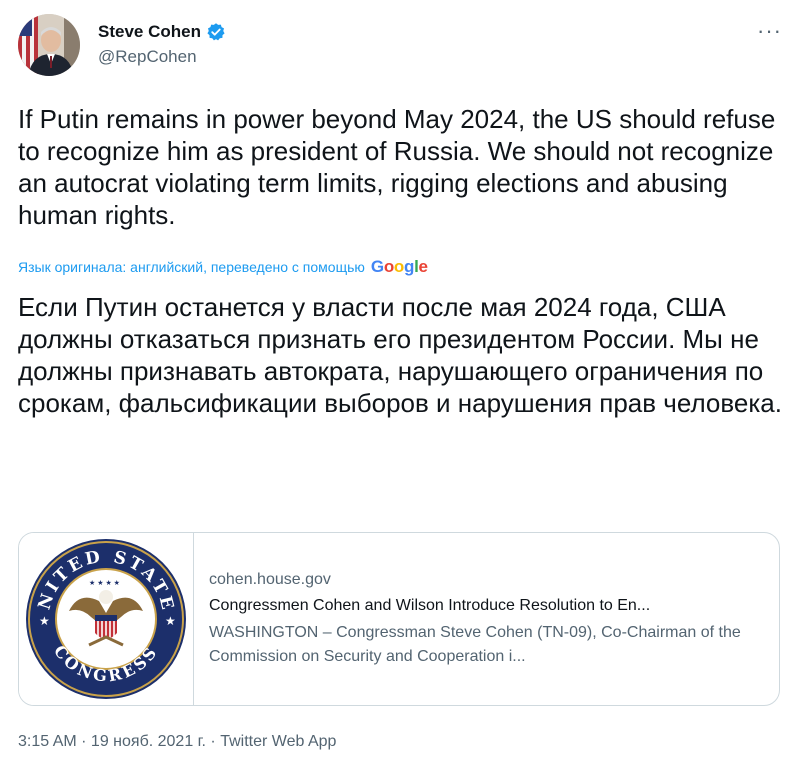  Describe the element at coordinates (102, 616) in the screenshot. I see `congress-seal-icon: UNITED STATES CONGRESS ★ ★ ★ ★ ★ ★` at that location.